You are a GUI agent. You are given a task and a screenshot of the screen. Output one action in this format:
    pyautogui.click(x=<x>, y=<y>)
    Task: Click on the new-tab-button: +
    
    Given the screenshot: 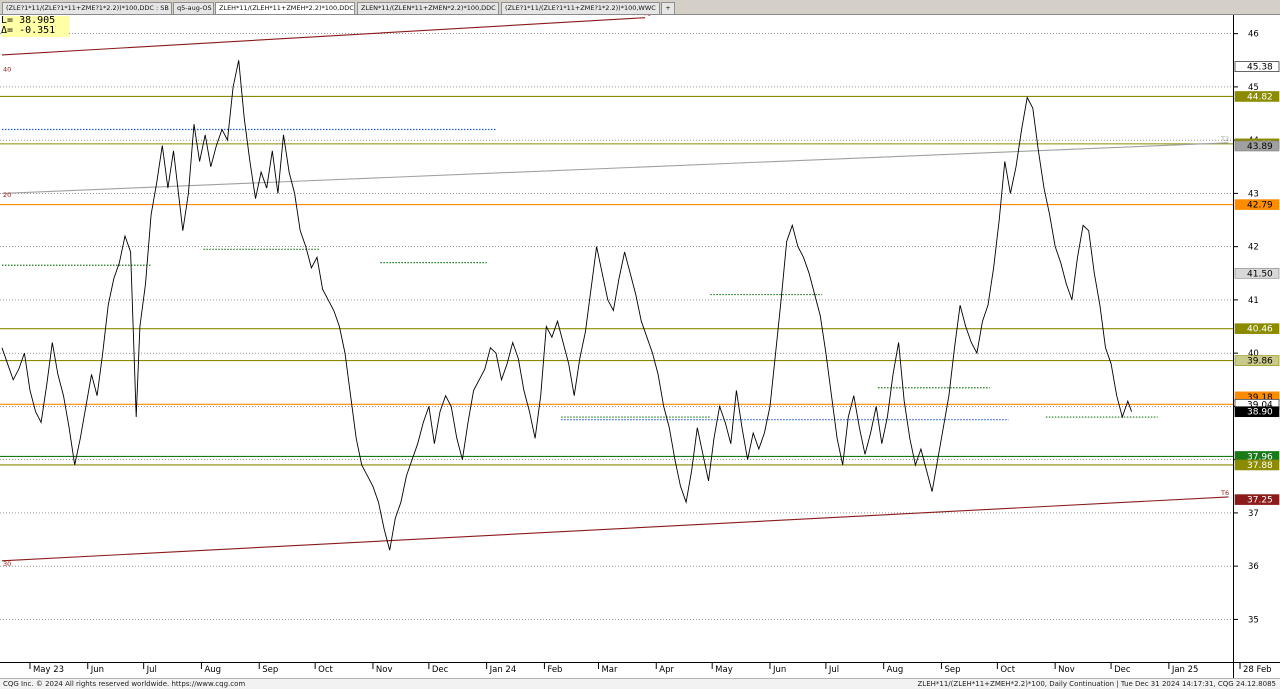 What is the action you would take?
    pyautogui.click(x=668, y=8)
    